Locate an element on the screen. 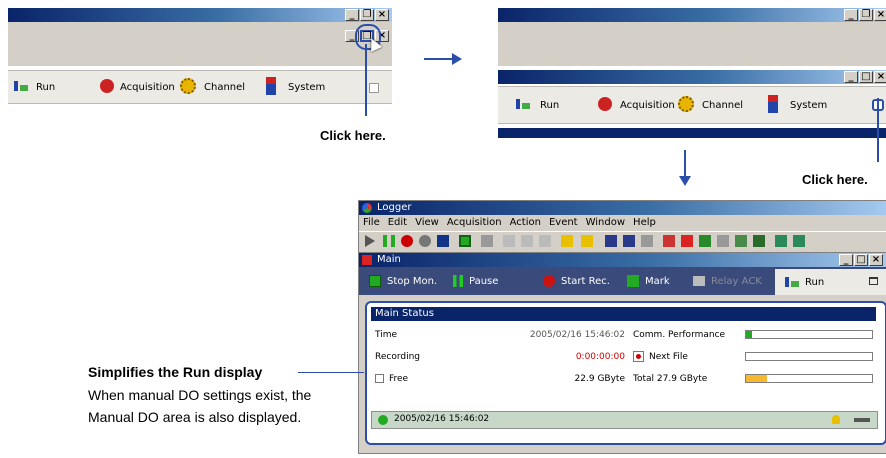 The image size is (886, 458). free-checkbox is located at coordinates (379, 378).